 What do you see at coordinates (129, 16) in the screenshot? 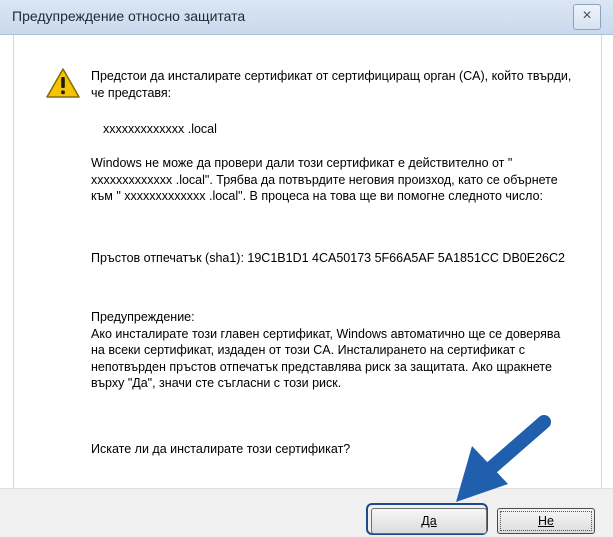
I see `window-title: Предупреждение относно защитата` at bounding box center [129, 16].